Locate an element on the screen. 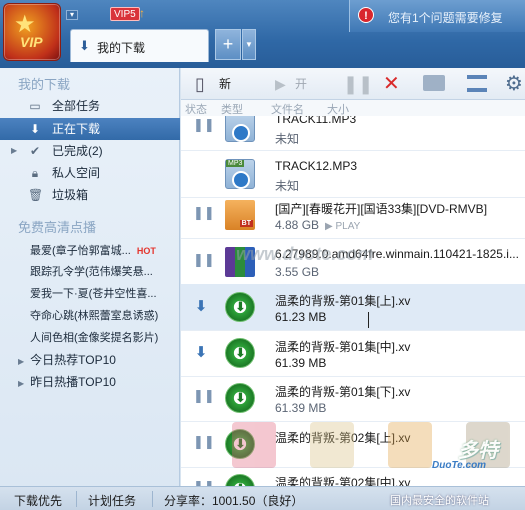 Image resolution: width=525 pixels, height=510 pixels. sidebar-item-label: 私人空间 is located at coordinates (76, 173).